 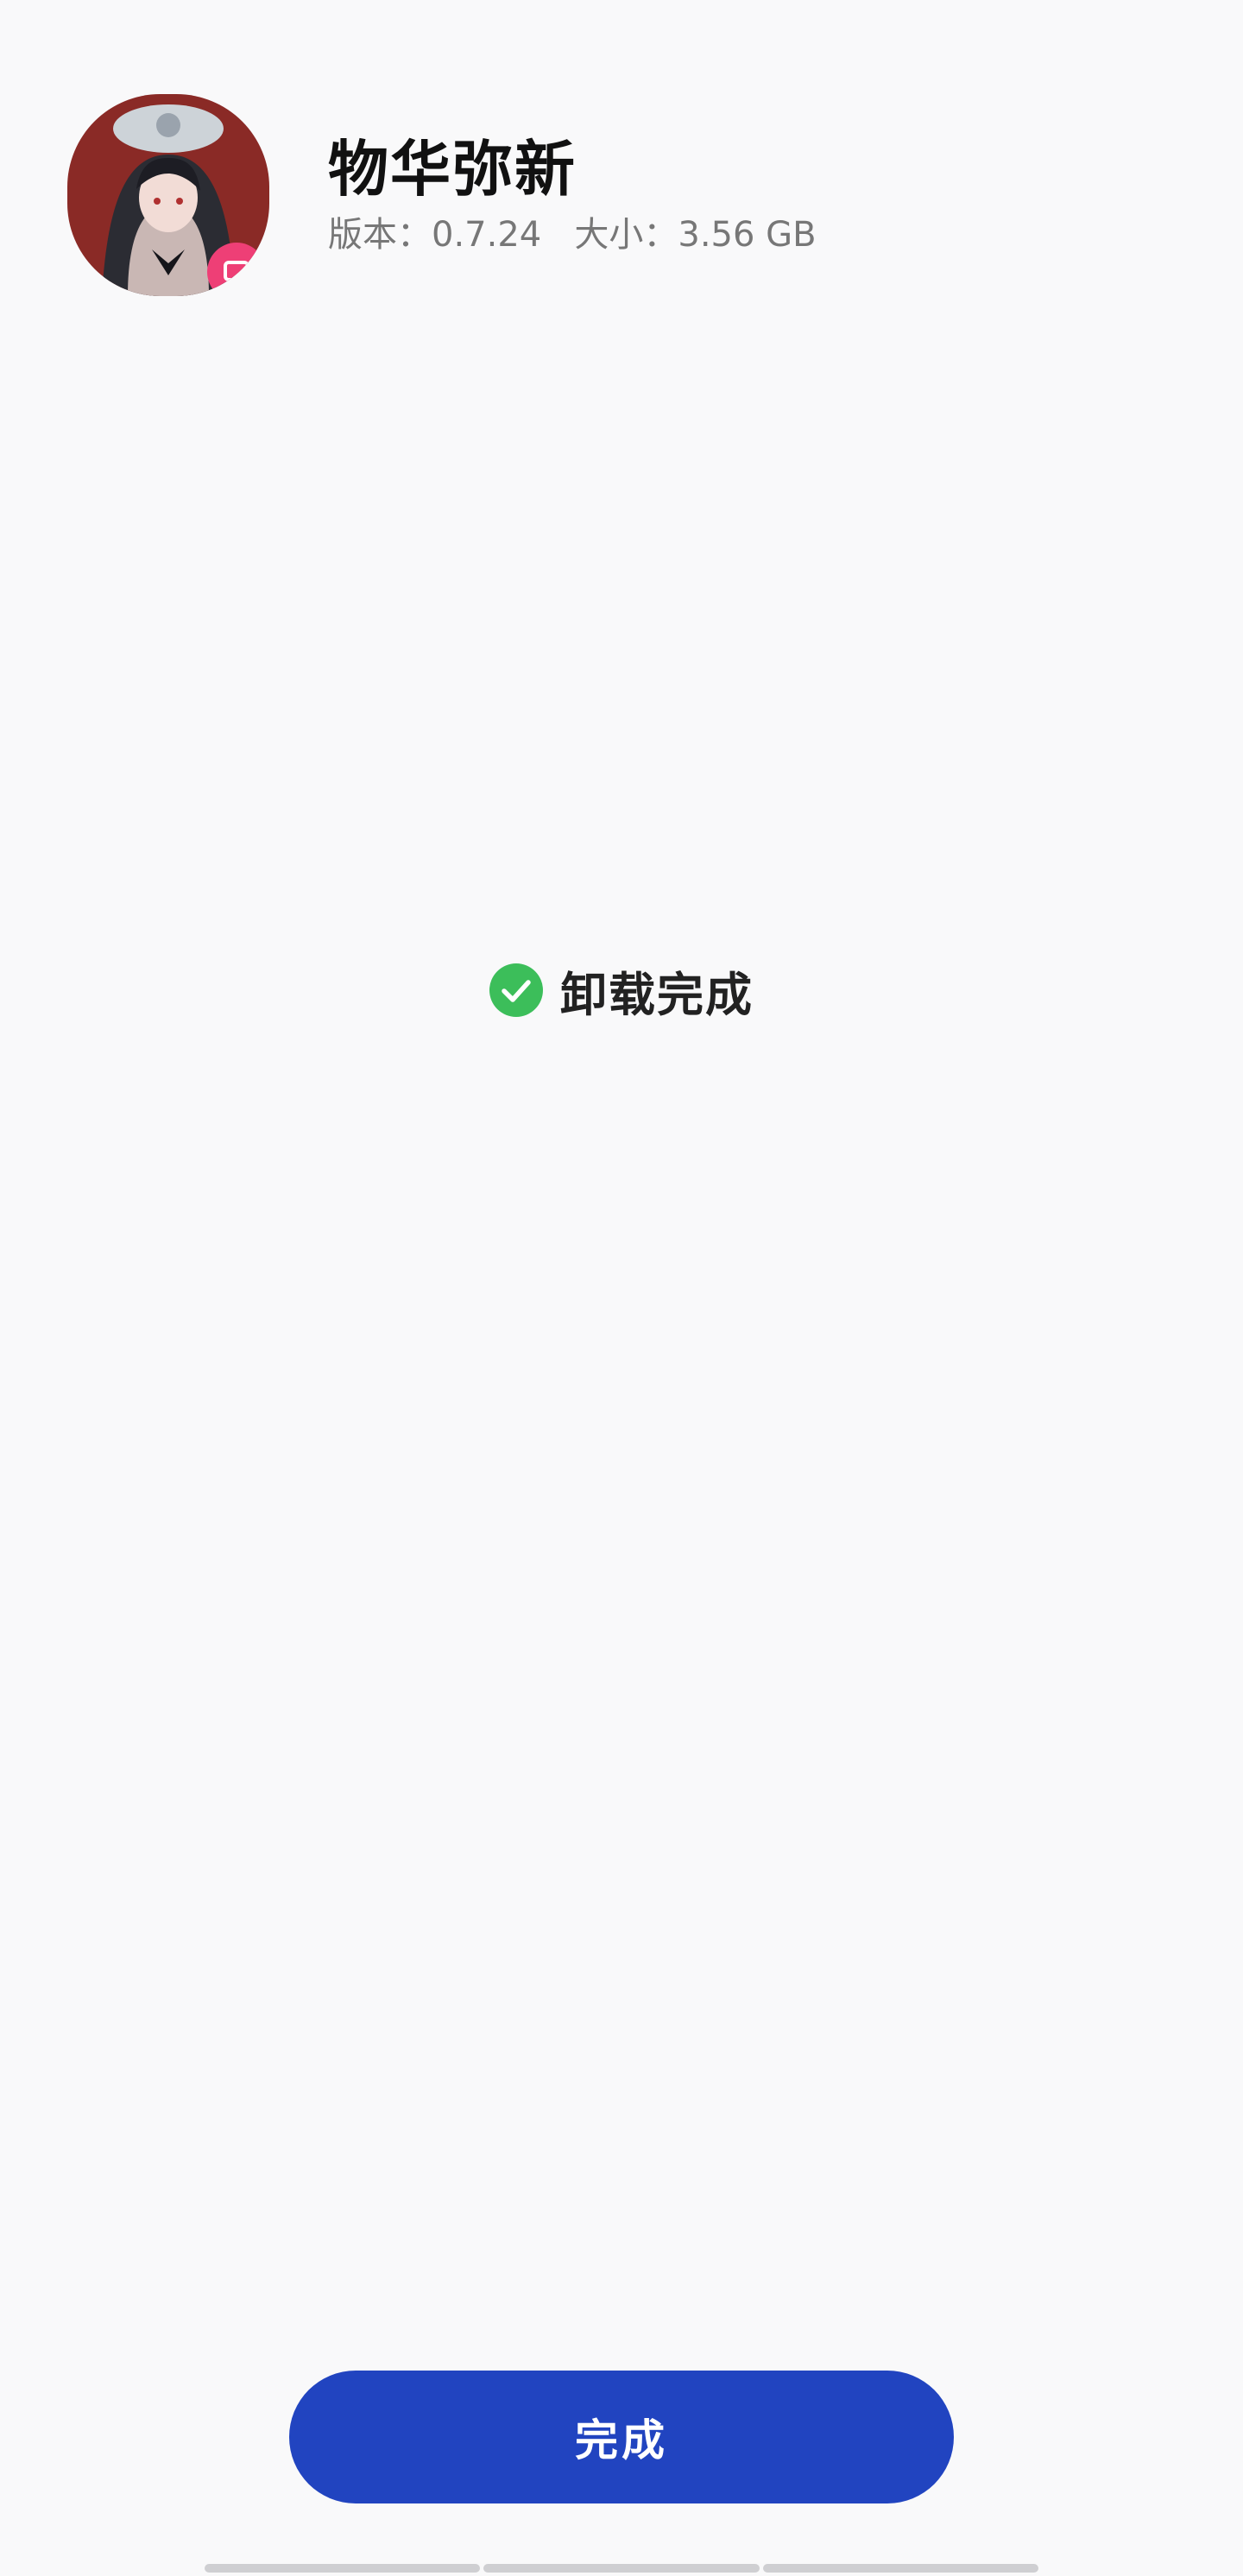 I want to click on version-value: 0.7.24, so click(x=487, y=235).